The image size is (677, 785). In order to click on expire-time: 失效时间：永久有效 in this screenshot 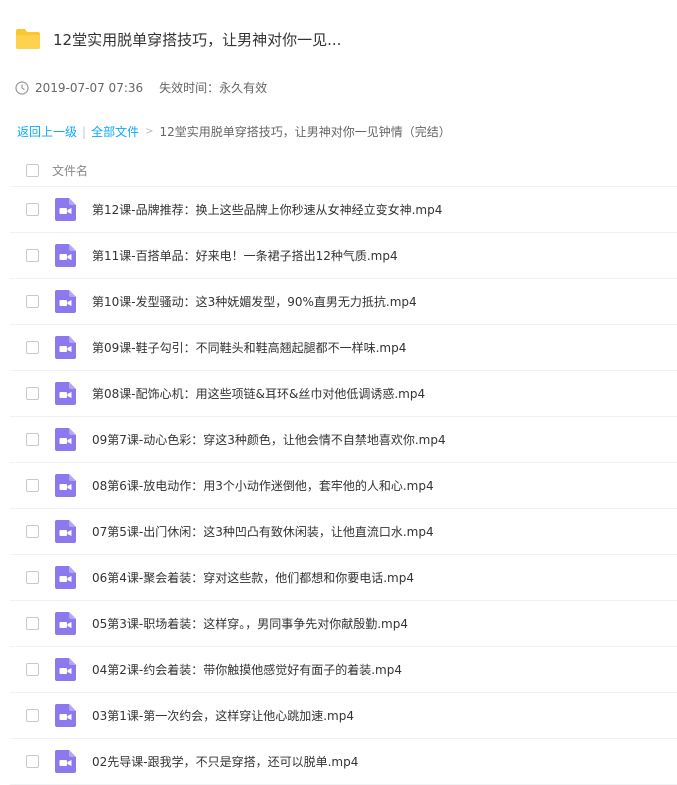, I will do `click(213, 88)`.